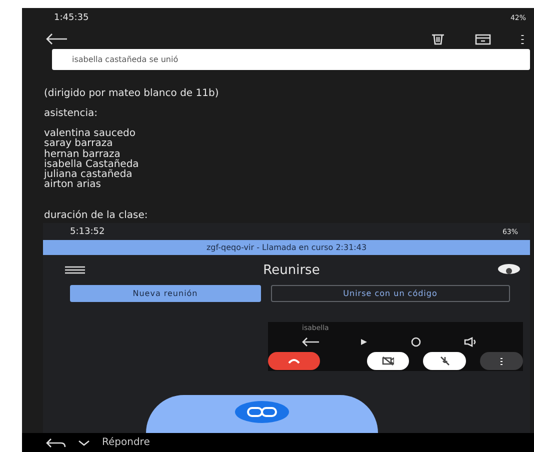 The height and width of the screenshot is (452, 534). What do you see at coordinates (132, 94) in the screenshot?
I see `note-text: (dirigido por mateo blanco de 11b)` at bounding box center [132, 94].